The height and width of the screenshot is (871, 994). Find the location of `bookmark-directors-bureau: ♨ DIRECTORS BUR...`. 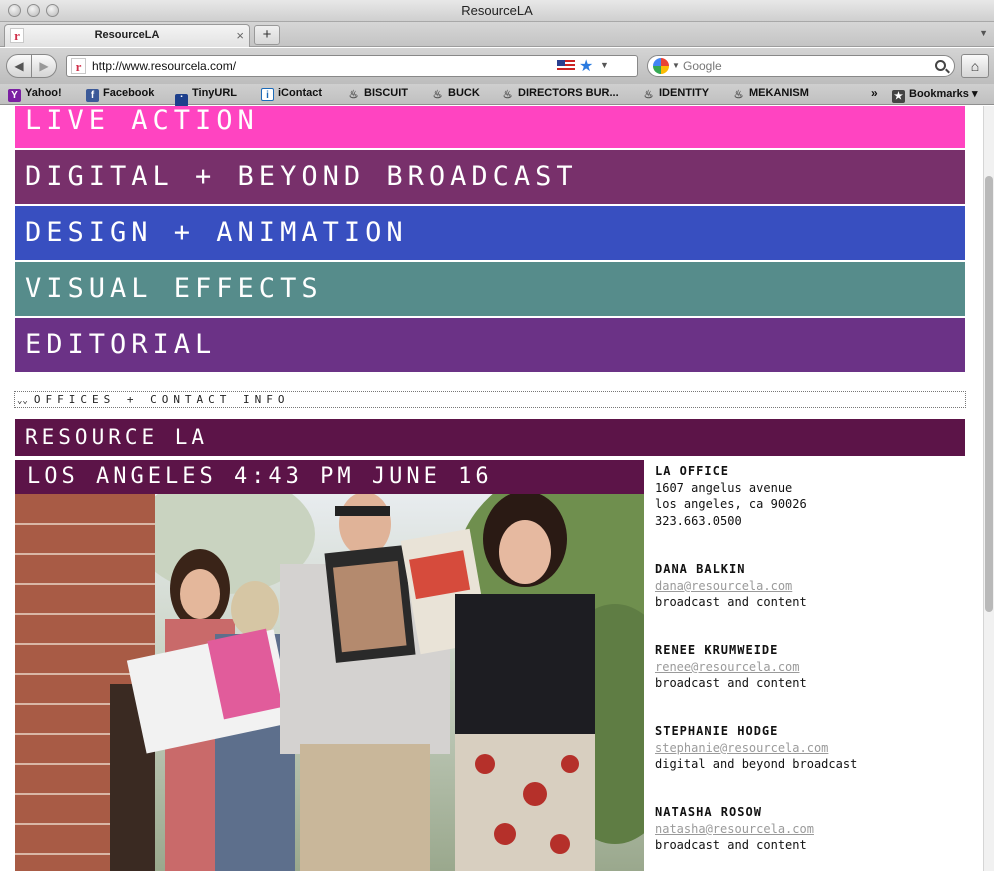

bookmark-directors-bureau: ♨ DIRECTORS BUR... is located at coordinates (560, 94).